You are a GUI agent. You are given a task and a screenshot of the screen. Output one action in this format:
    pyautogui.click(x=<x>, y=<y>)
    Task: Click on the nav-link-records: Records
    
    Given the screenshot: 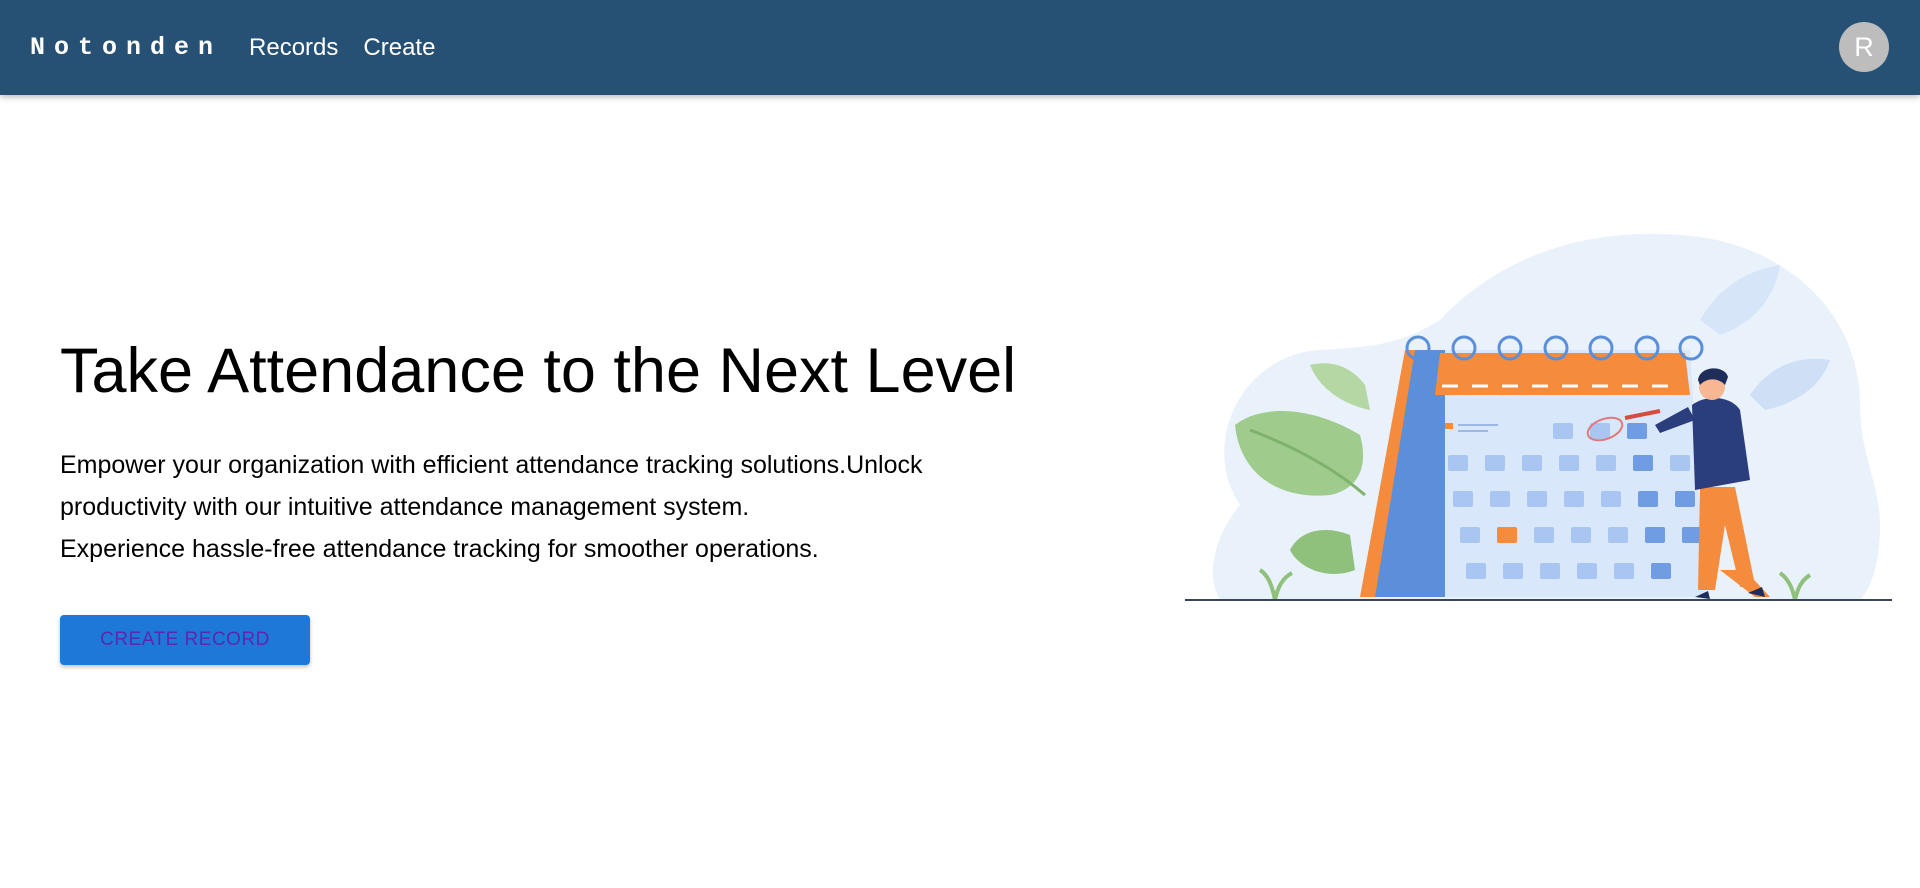 What is the action you would take?
    pyautogui.click(x=293, y=47)
    